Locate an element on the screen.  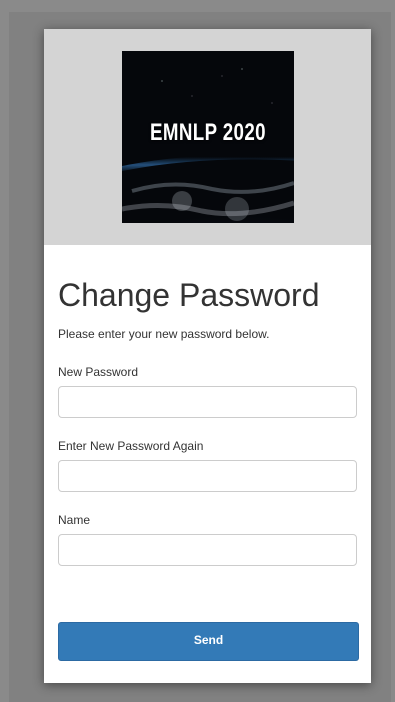
page-title: Change Password is located at coordinates (189, 295).